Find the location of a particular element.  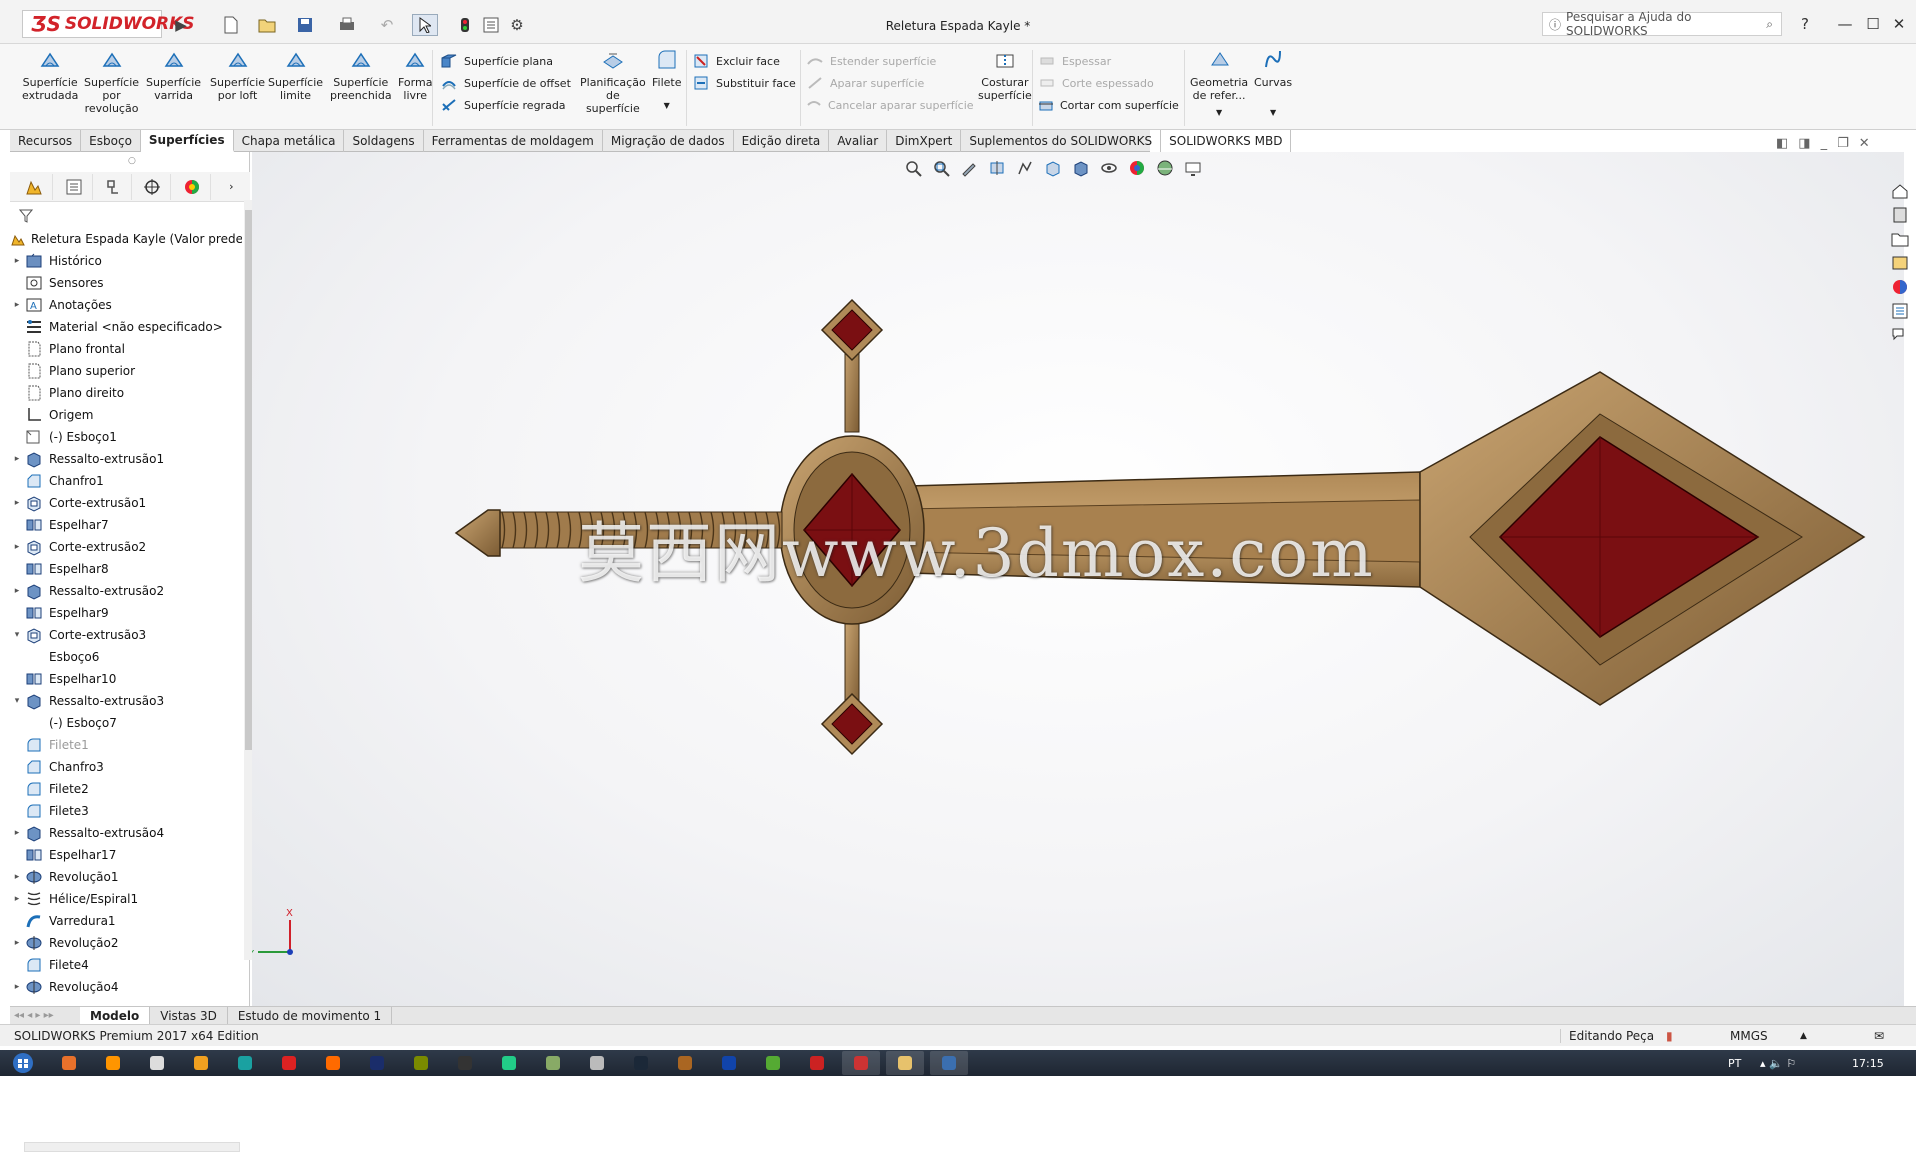

panel-more-tabs-icon: › is located at coordinates (231, 187).